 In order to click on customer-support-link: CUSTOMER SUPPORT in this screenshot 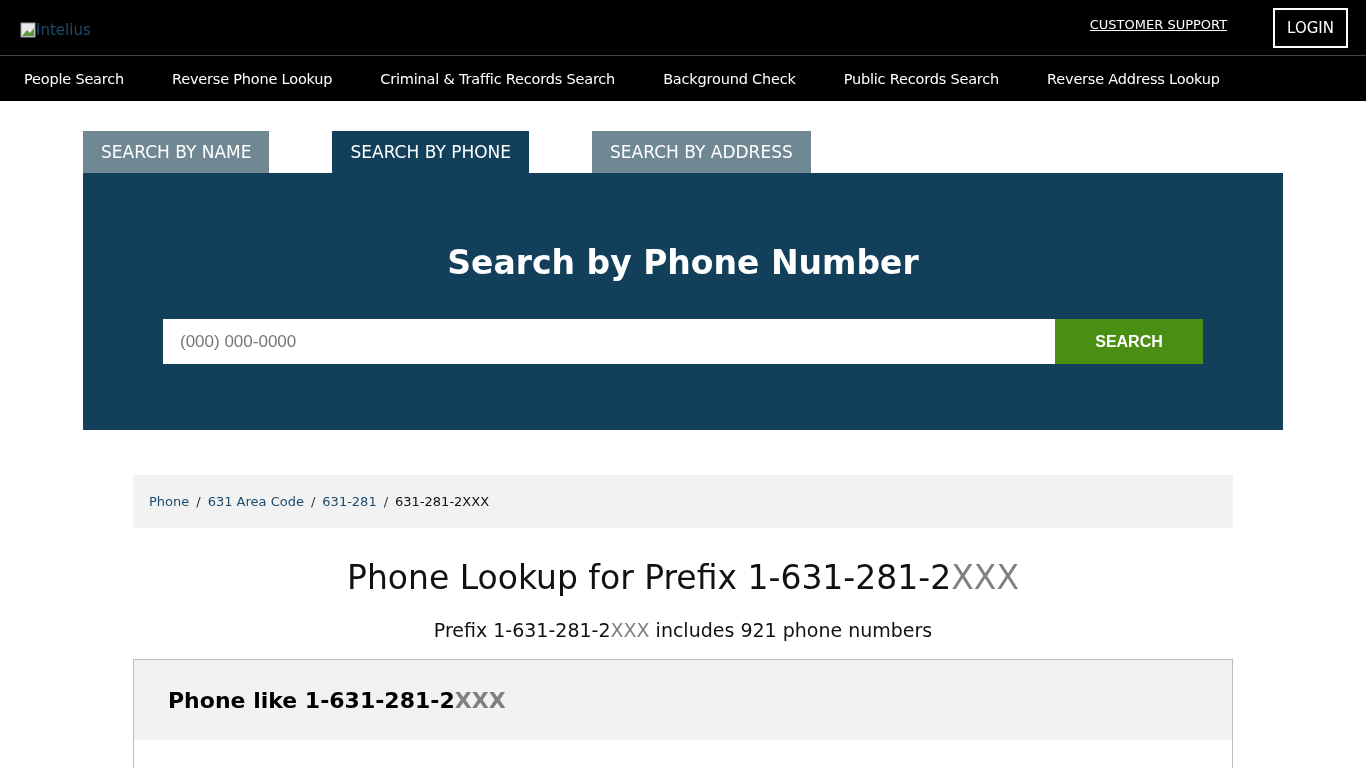, I will do `click(1158, 24)`.